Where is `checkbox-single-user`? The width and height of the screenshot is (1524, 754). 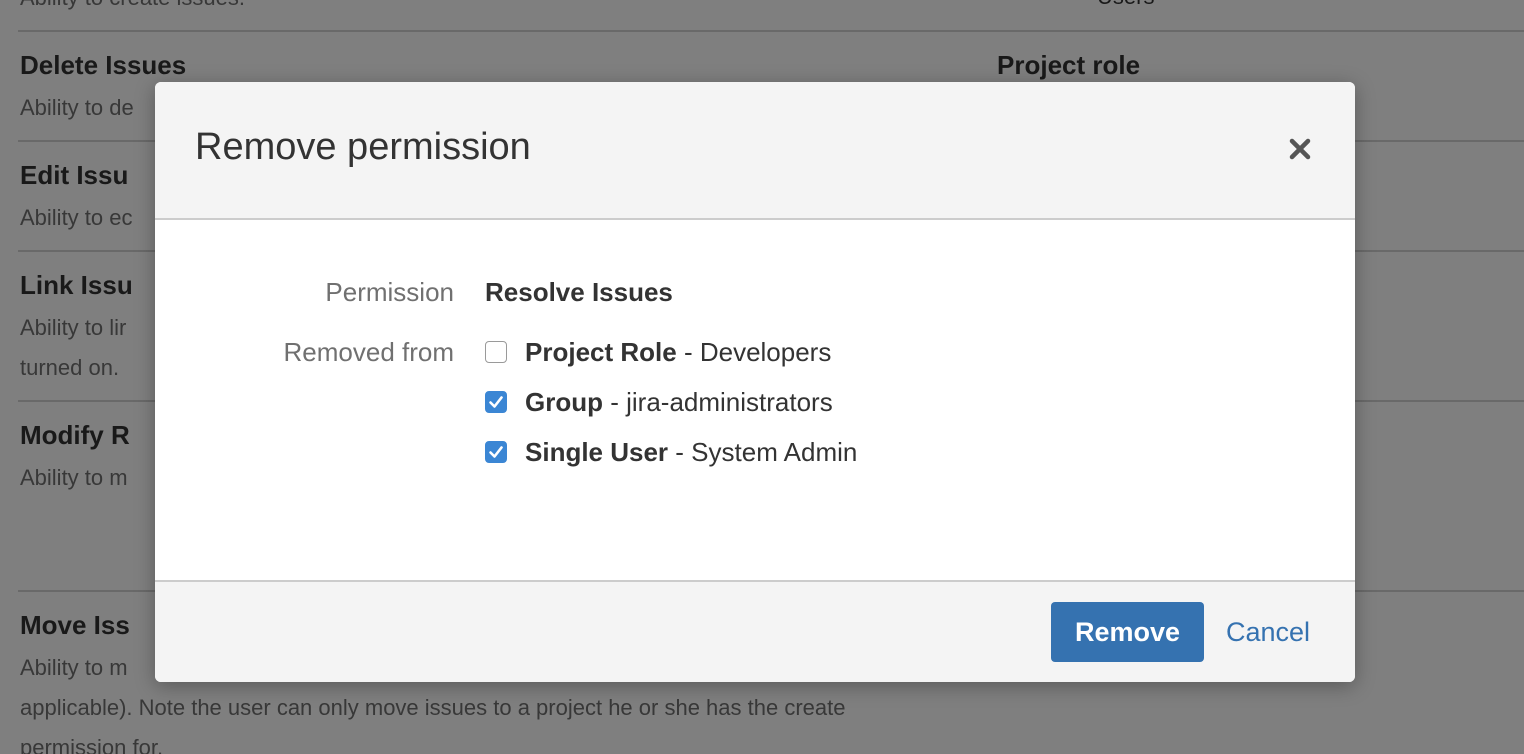
checkbox-single-user is located at coordinates (496, 452).